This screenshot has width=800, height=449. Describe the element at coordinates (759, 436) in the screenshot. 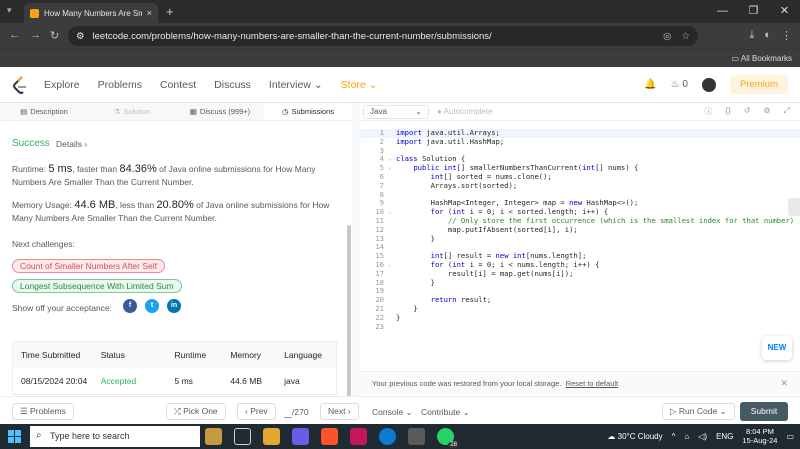

I see `taskbar-clock: 8:04 PM 15-Aug-24` at that location.